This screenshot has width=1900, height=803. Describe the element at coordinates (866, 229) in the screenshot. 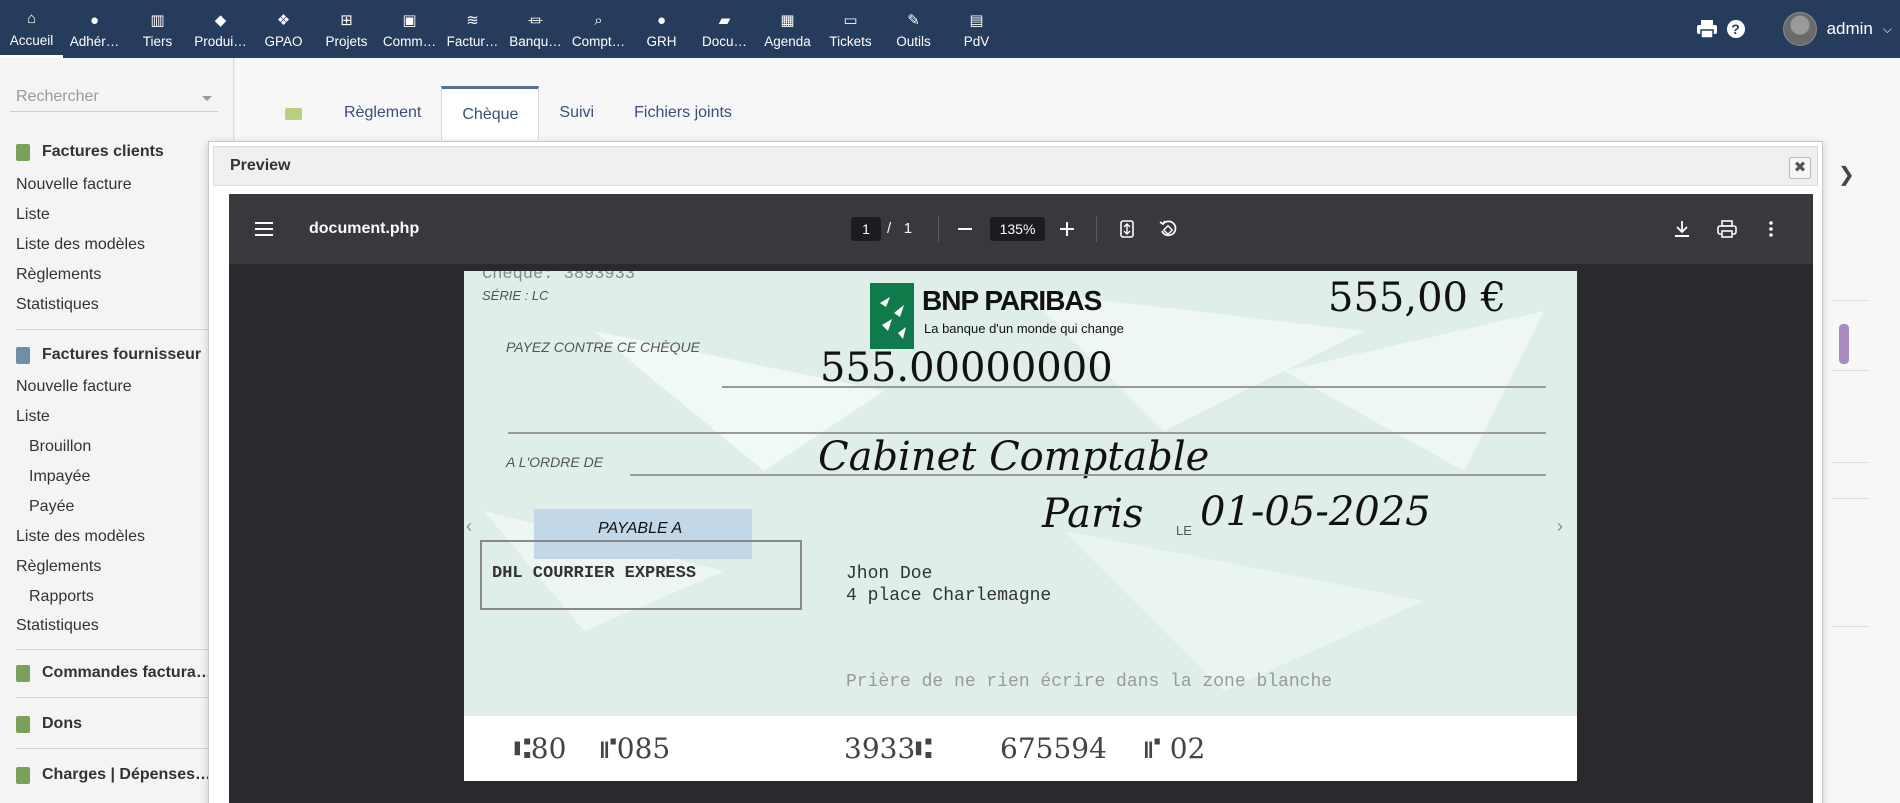

I see `page-number-input: 1` at that location.